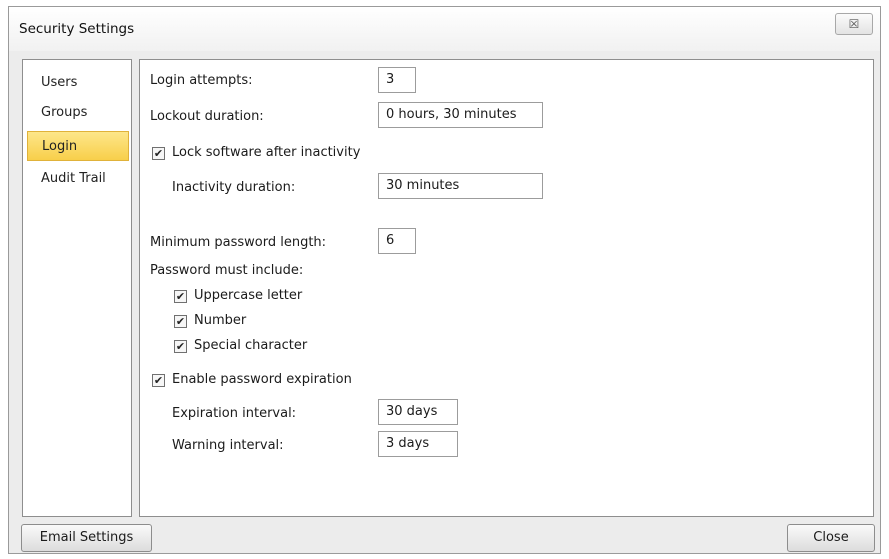  Describe the element at coordinates (158, 153) in the screenshot. I see `lock-inactivity-checkbox: ✔` at that location.